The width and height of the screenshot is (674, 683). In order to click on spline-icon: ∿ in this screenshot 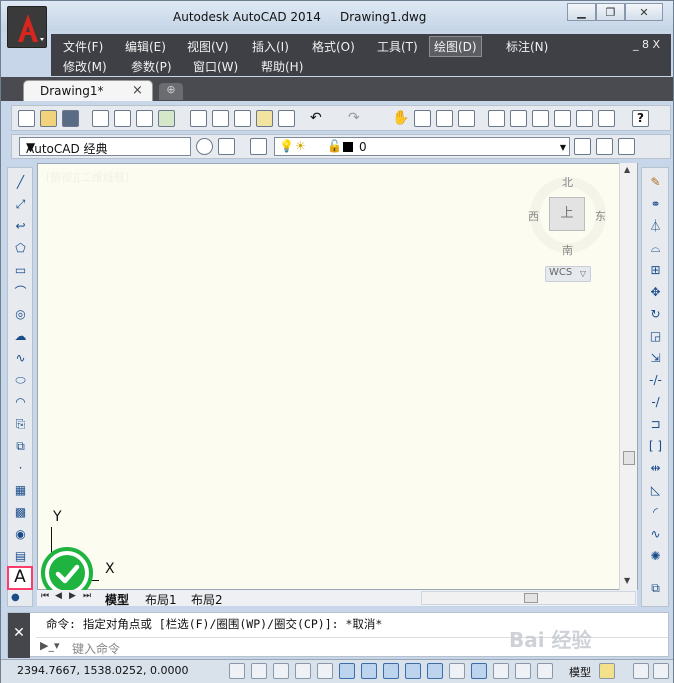, I will do `click(20, 358)`.